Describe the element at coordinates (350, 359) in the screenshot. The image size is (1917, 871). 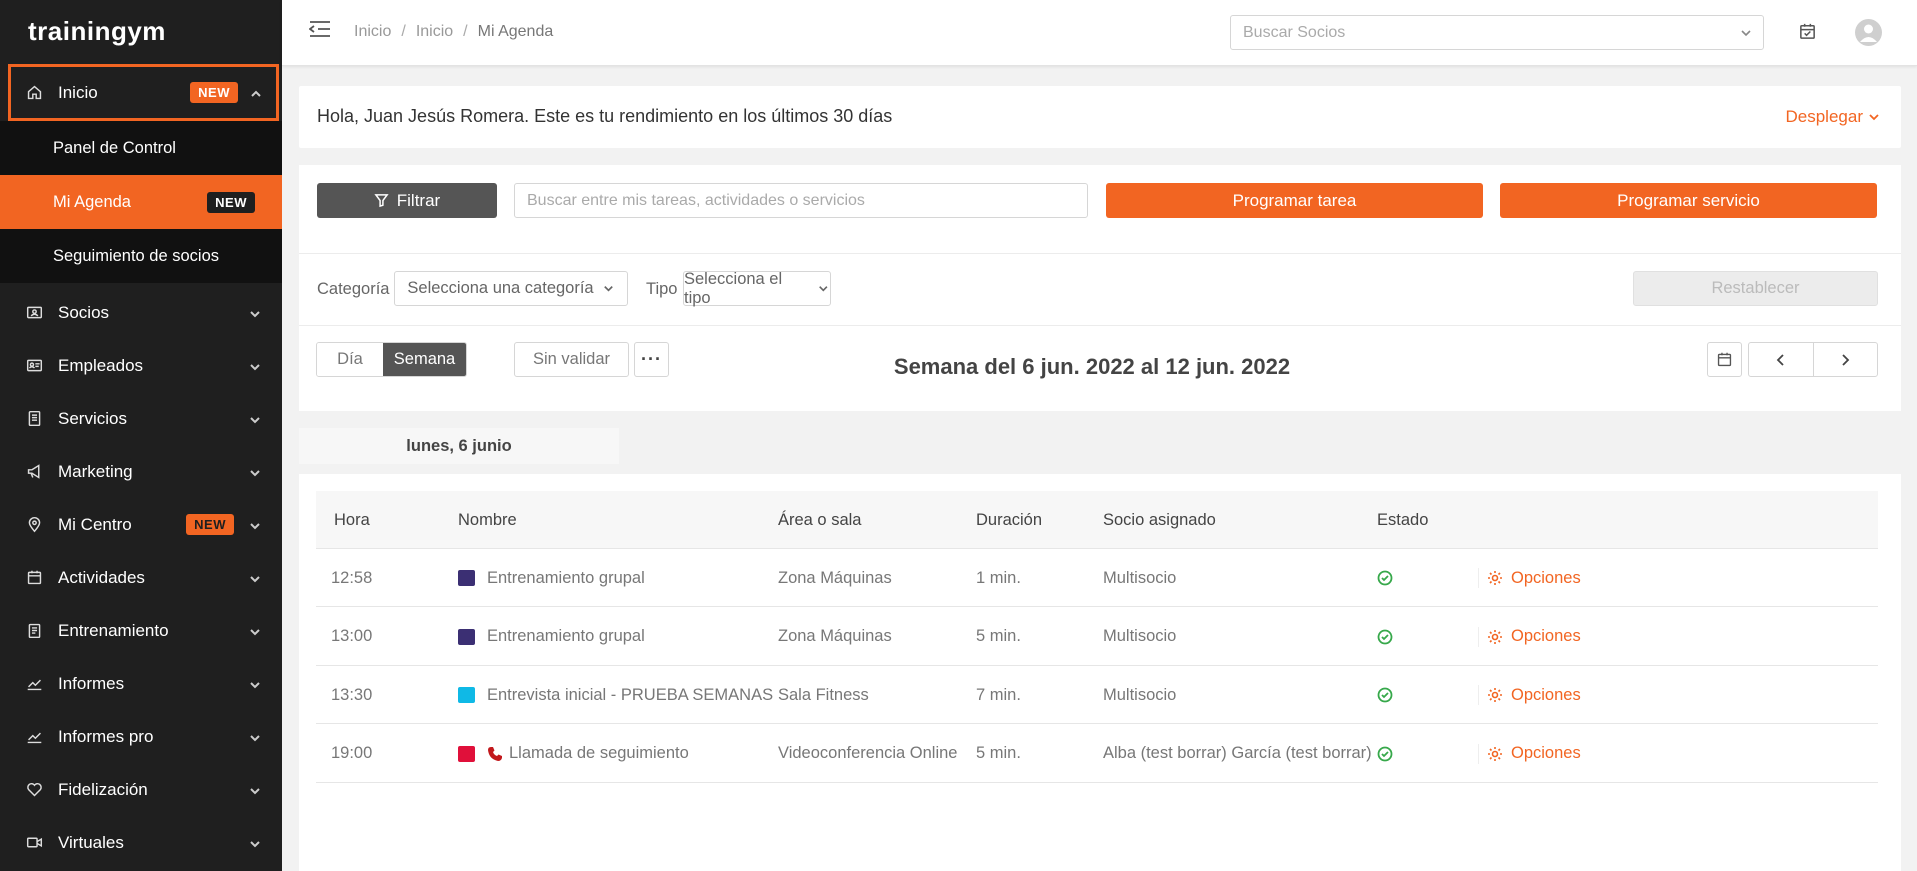
I see `view-day-button: Día` at that location.